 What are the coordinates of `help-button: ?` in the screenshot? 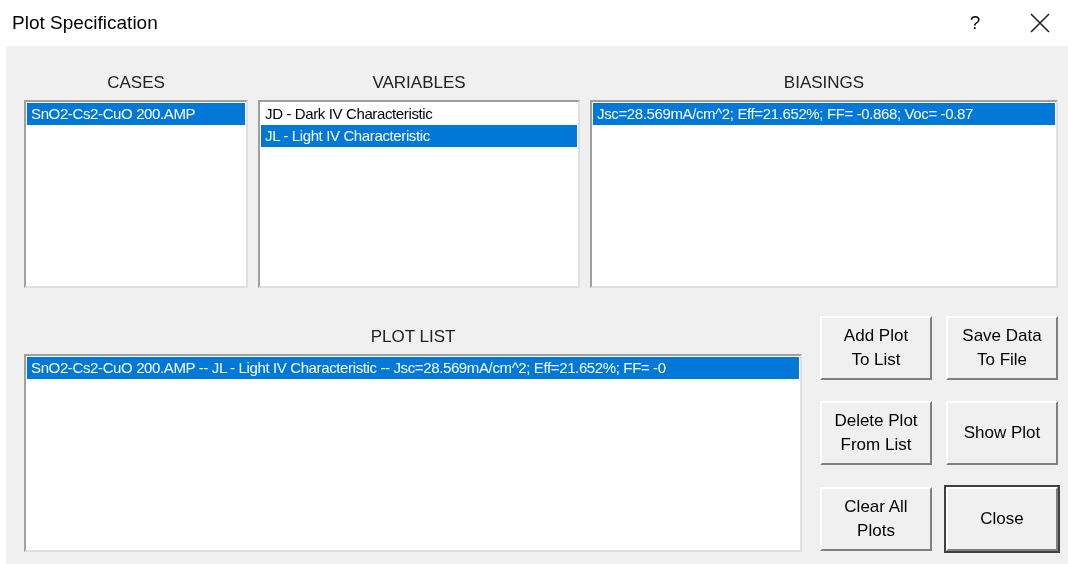 It's located at (975, 23).